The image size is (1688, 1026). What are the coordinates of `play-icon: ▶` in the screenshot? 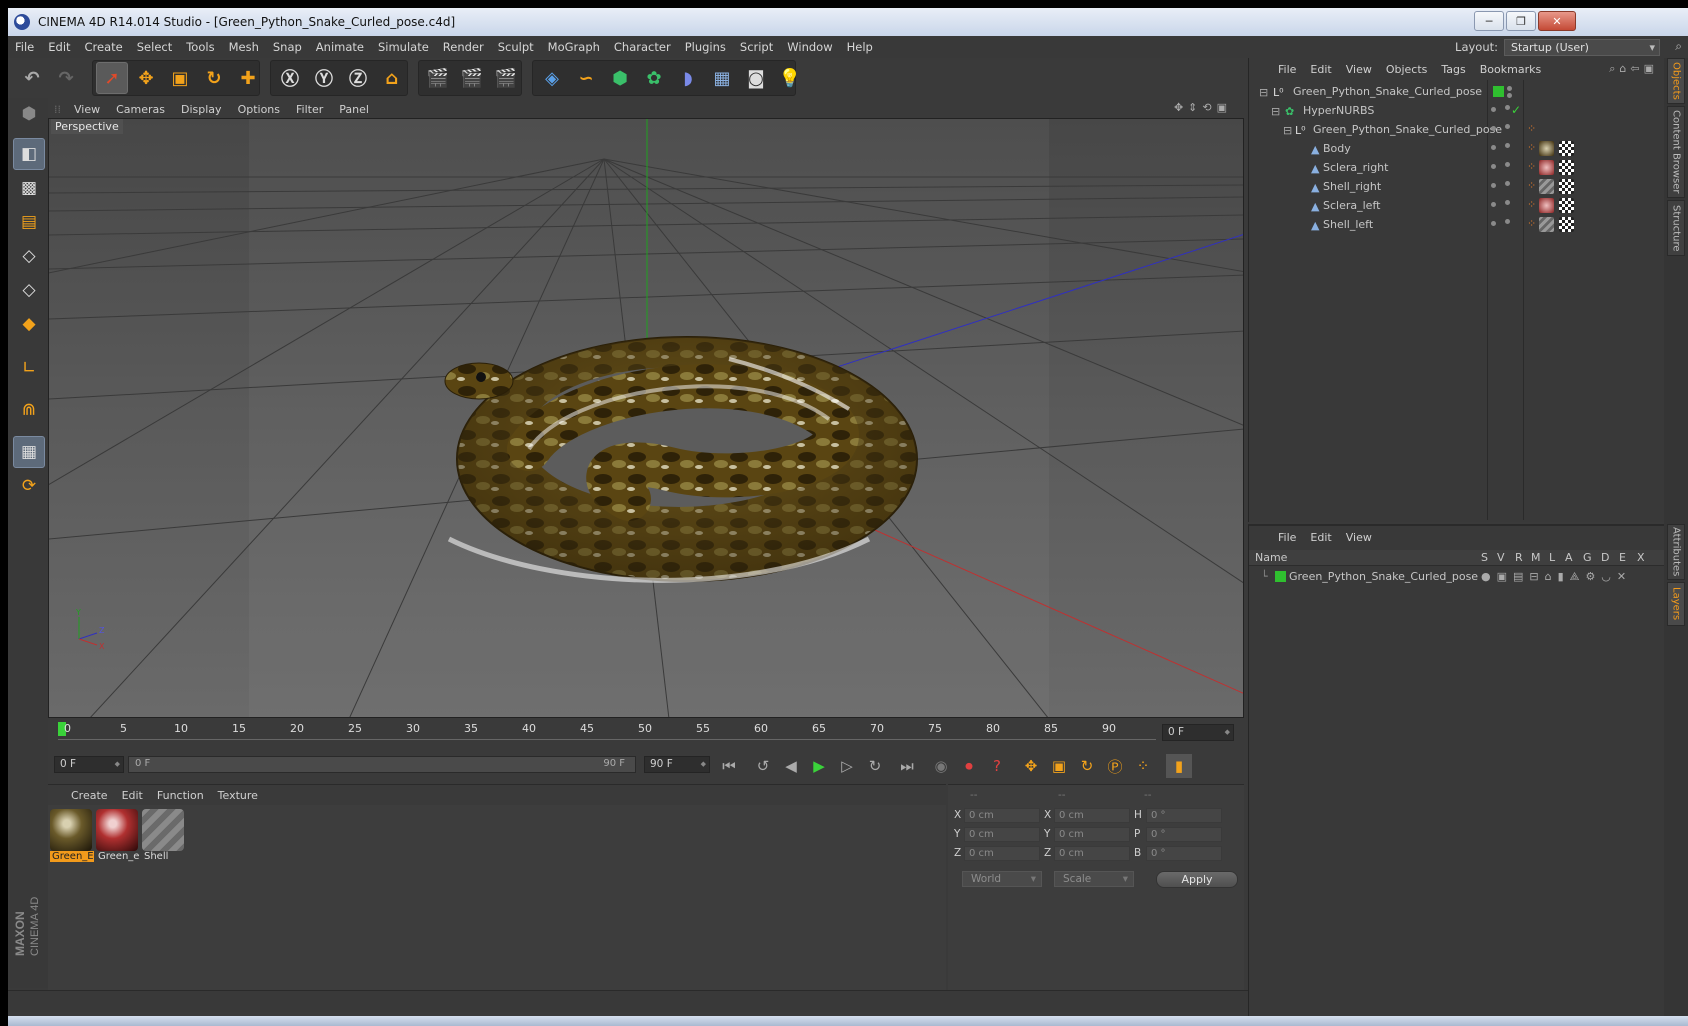 It's located at (819, 766).